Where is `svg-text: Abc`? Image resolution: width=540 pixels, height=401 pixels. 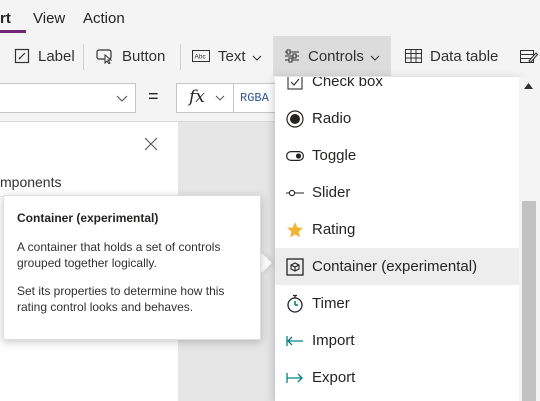
svg-text: Abc is located at coordinates (201, 57).